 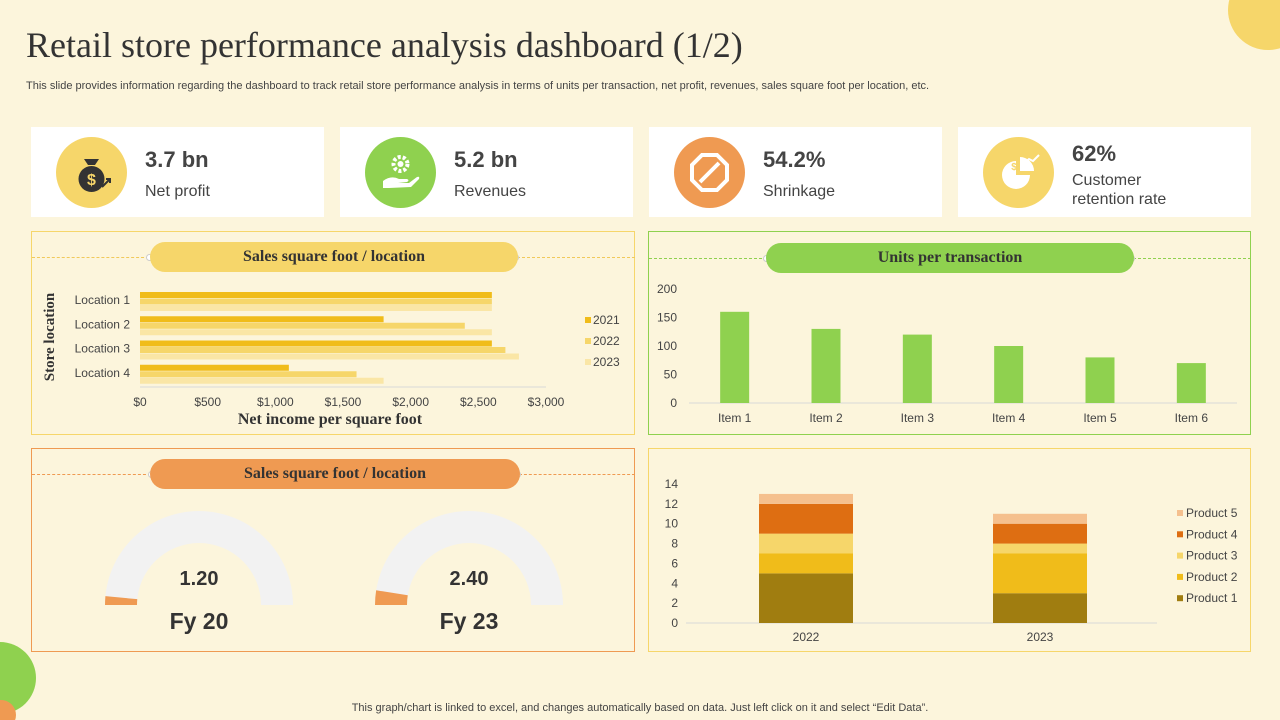 I want to click on kpi-card-revenues: 5.2 bn Revenues, so click(x=486, y=172).